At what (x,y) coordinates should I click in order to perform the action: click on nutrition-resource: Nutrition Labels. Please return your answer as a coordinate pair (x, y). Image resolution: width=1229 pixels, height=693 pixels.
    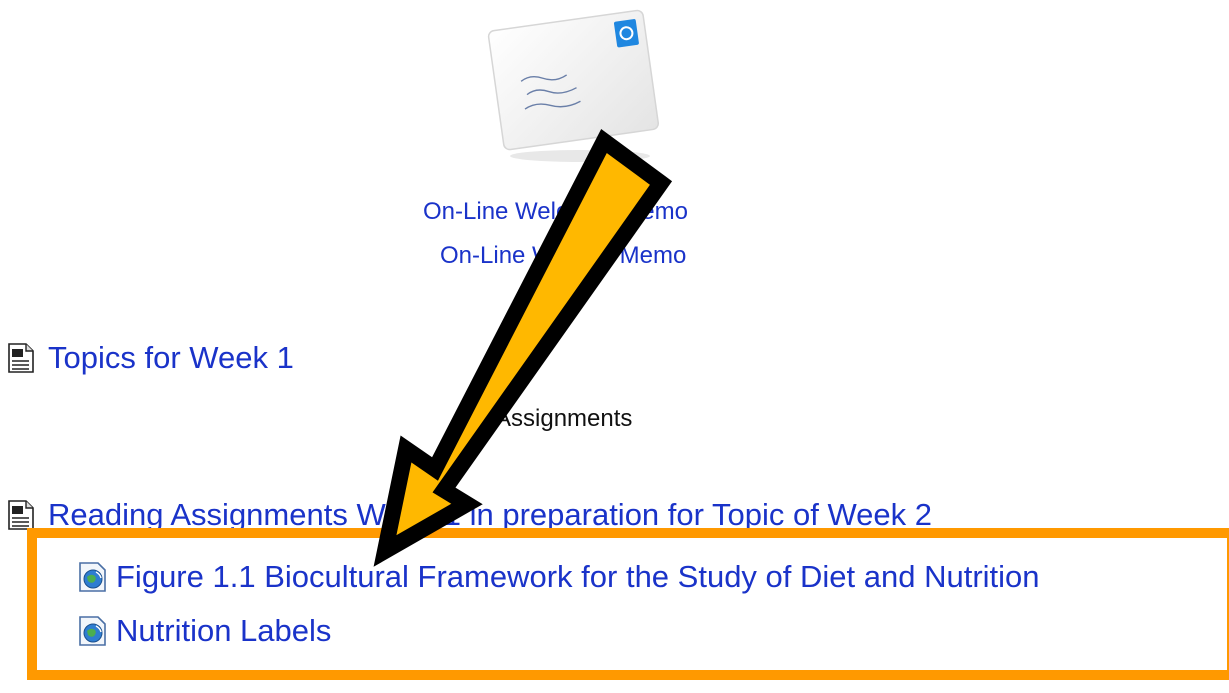
    Looking at the image, I should click on (204, 631).